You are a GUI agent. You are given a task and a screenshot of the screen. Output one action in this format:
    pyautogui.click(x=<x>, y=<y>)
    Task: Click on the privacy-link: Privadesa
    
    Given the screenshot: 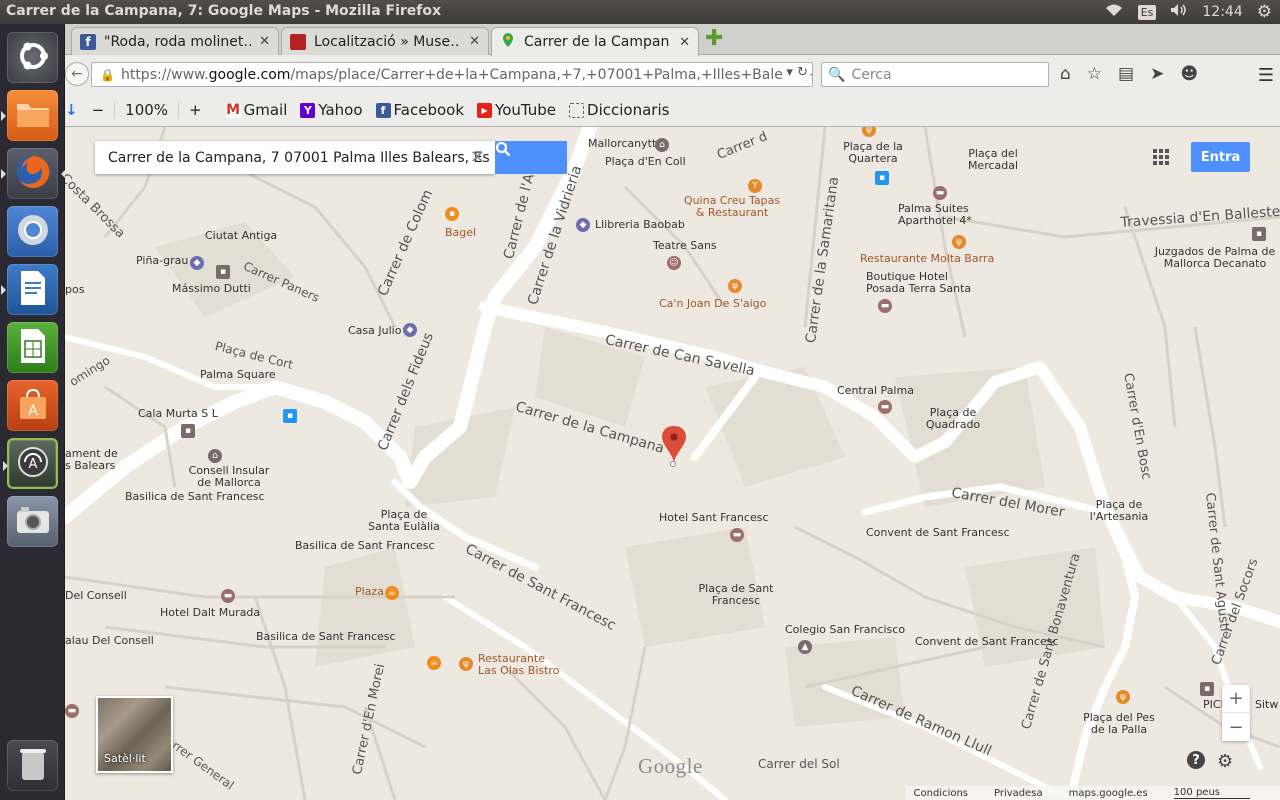 What is the action you would take?
    pyautogui.click(x=1018, y=793)
    